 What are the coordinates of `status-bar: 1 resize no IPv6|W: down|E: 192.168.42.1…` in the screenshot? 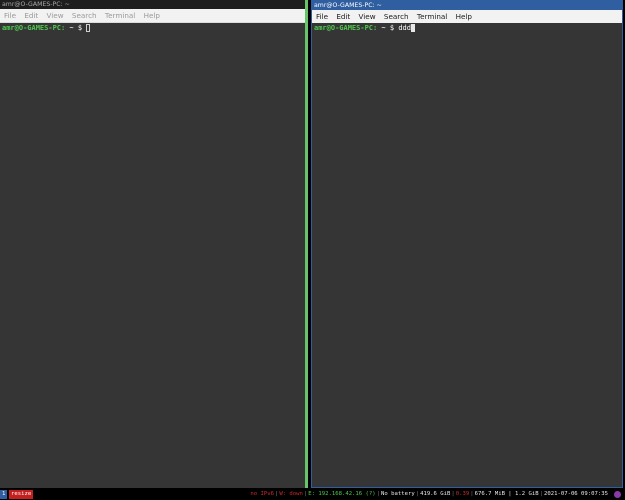 It's located at (312, 494).